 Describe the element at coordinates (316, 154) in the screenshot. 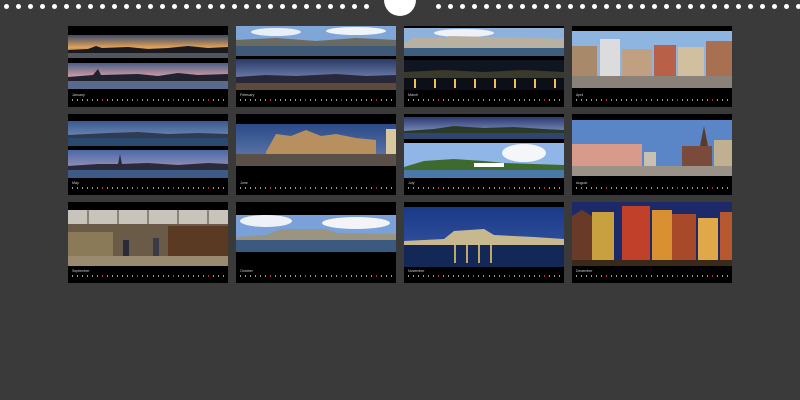

I see `month-june: June` at that location.